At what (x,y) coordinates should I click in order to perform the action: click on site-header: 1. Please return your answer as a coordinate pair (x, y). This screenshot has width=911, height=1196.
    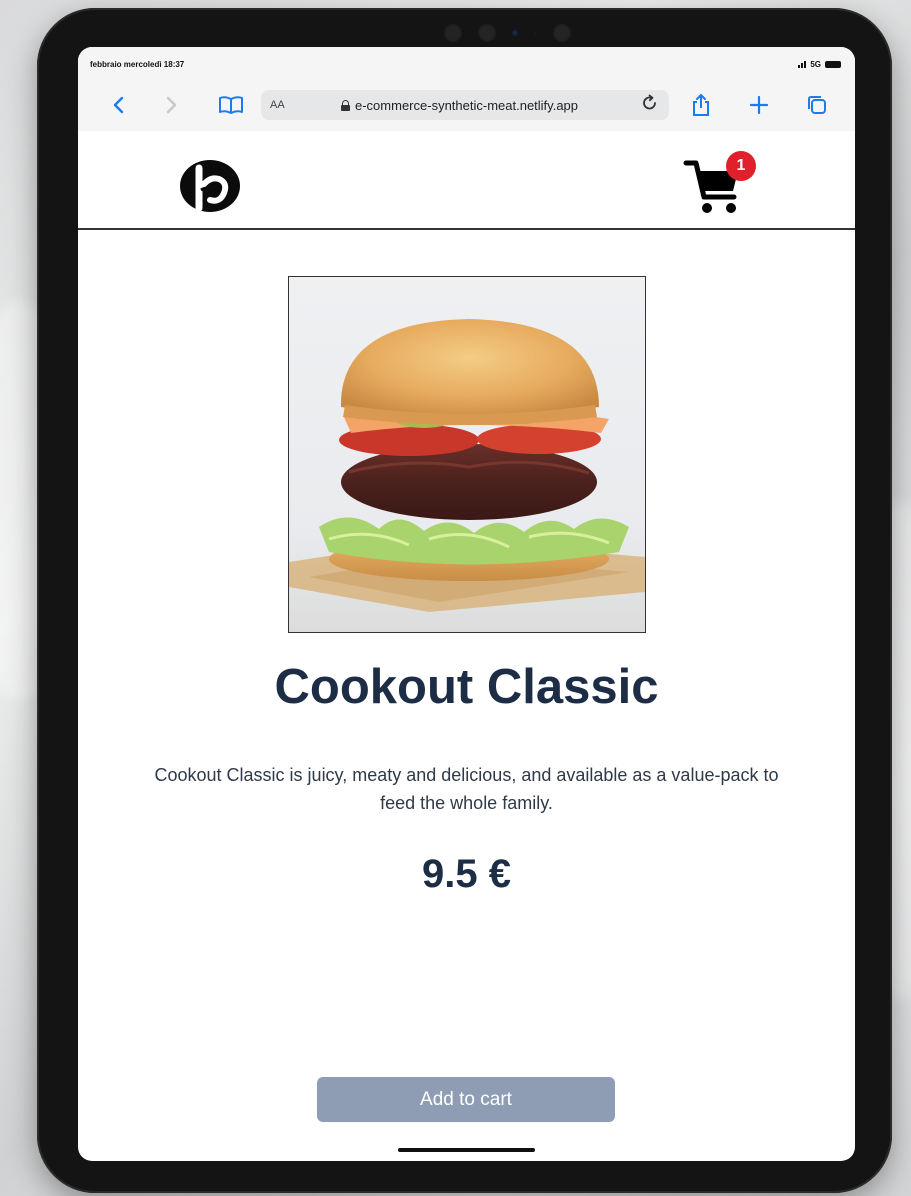
    Looking at the image, I should click on (466, 180).